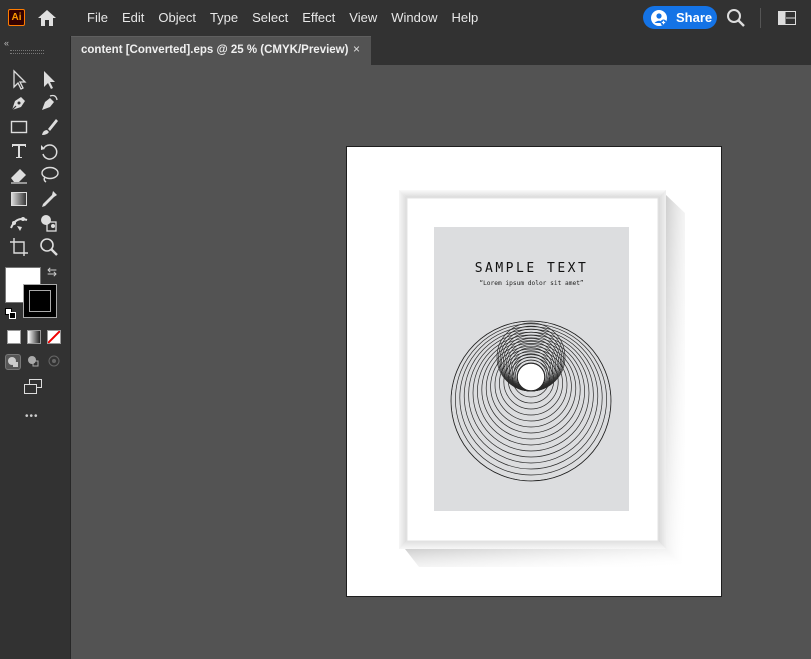 The width and height of the screenshot is (811, 659). Describe the element at coordinates (694, 17) in the screenshot. I see `share-label: Share` at that location.